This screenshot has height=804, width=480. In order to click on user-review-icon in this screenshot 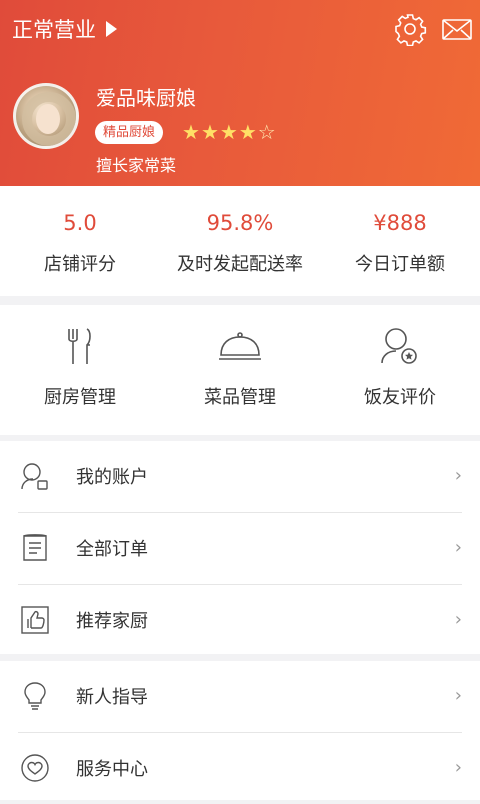, I will do `click(399, 346)`.